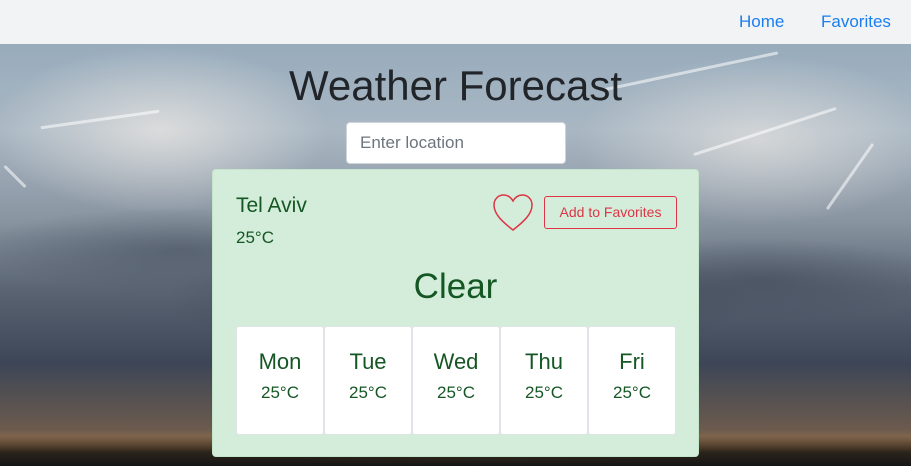 The height and width of the screenshot is (466, 911). What do you see at coordinates (632, 361) in the screenshot?
I see `forecast-day-name: Fri` at bounding box center [632, 361].